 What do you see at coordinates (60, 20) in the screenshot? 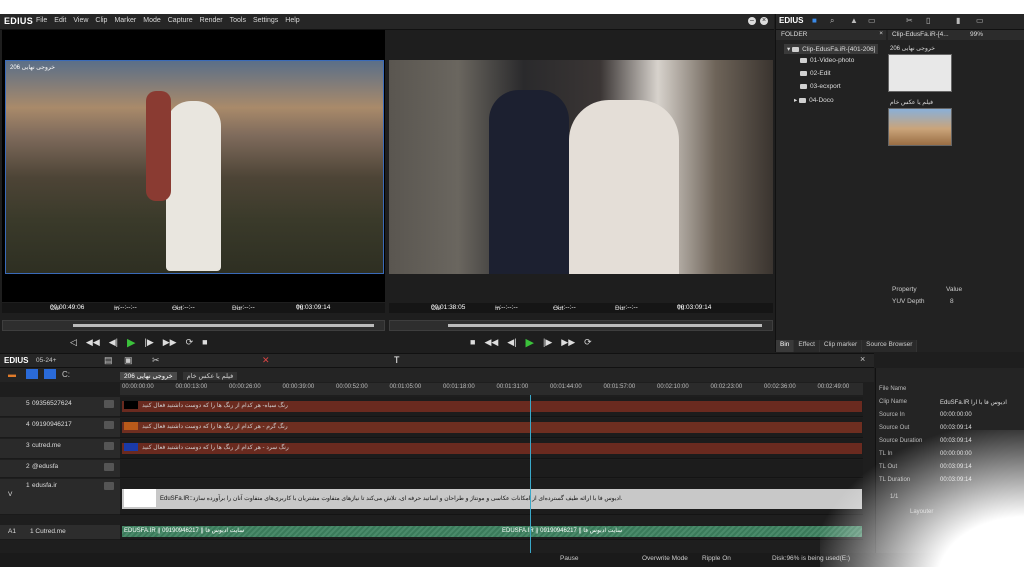
I see `menu-edit: Edit` at bounding box center [60, 20].